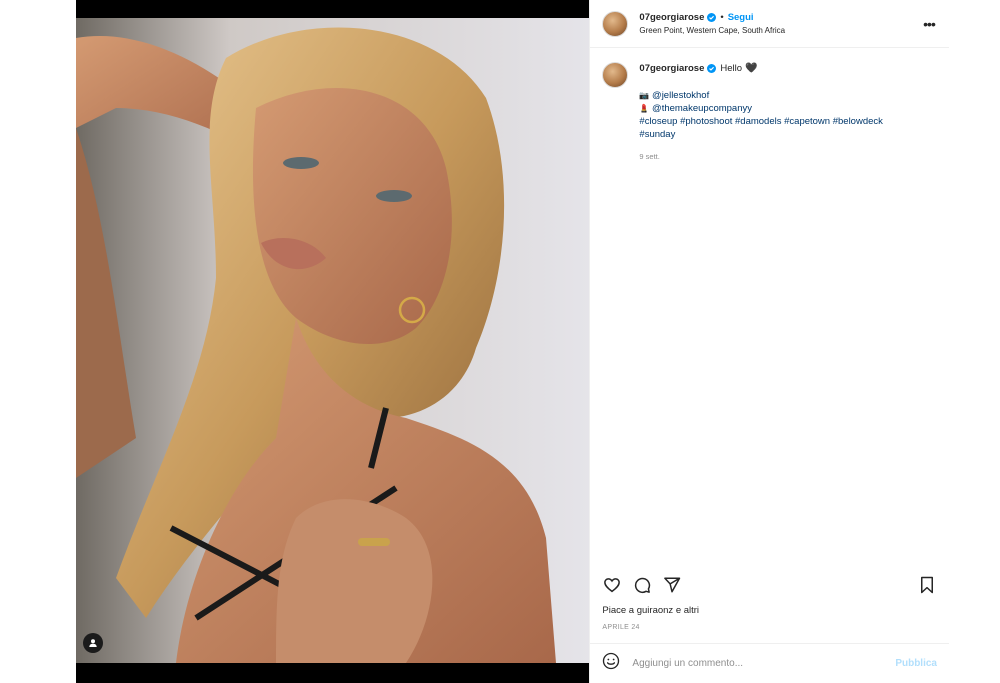 The width and height of the screenshot is (1000, 683). I want to click on publish-button: Pubblica, so click(916, 663).